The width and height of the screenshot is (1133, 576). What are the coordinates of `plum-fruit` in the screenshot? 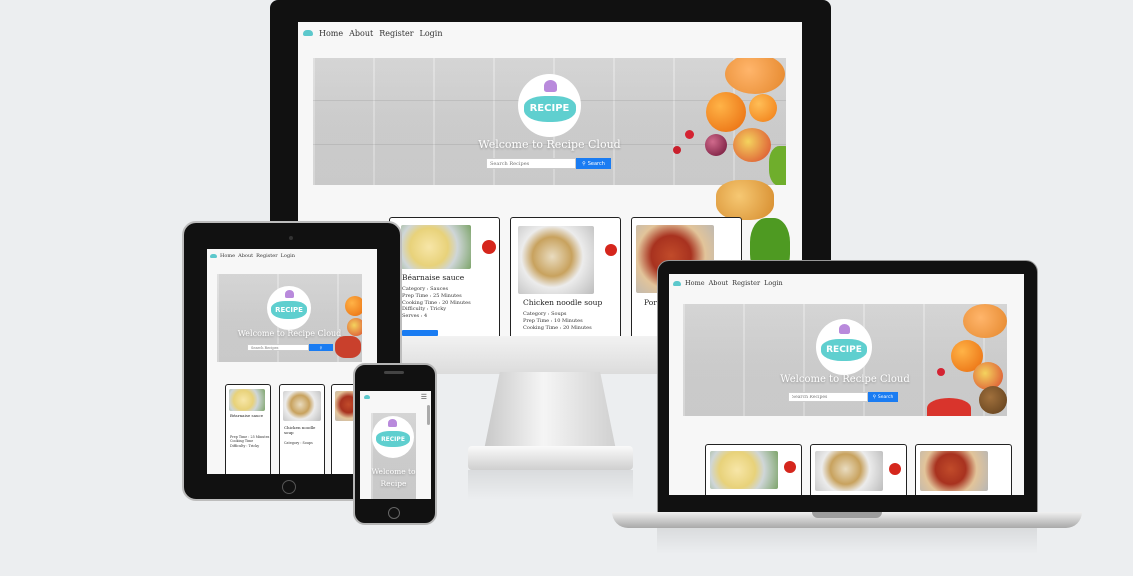 It's located at (716, 145).